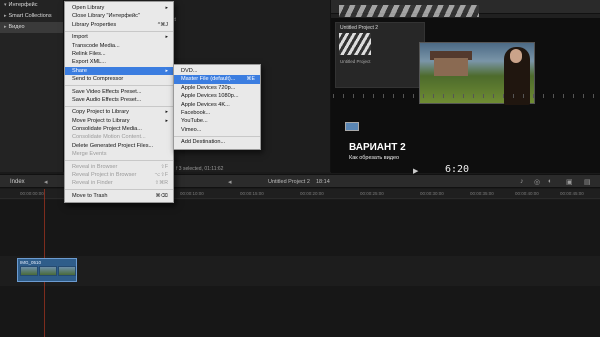  What do you see at coordinates (522, 181) in the screenshot?
I see `audio-skimming-icon: ♪` at bounding box center [522, 181].